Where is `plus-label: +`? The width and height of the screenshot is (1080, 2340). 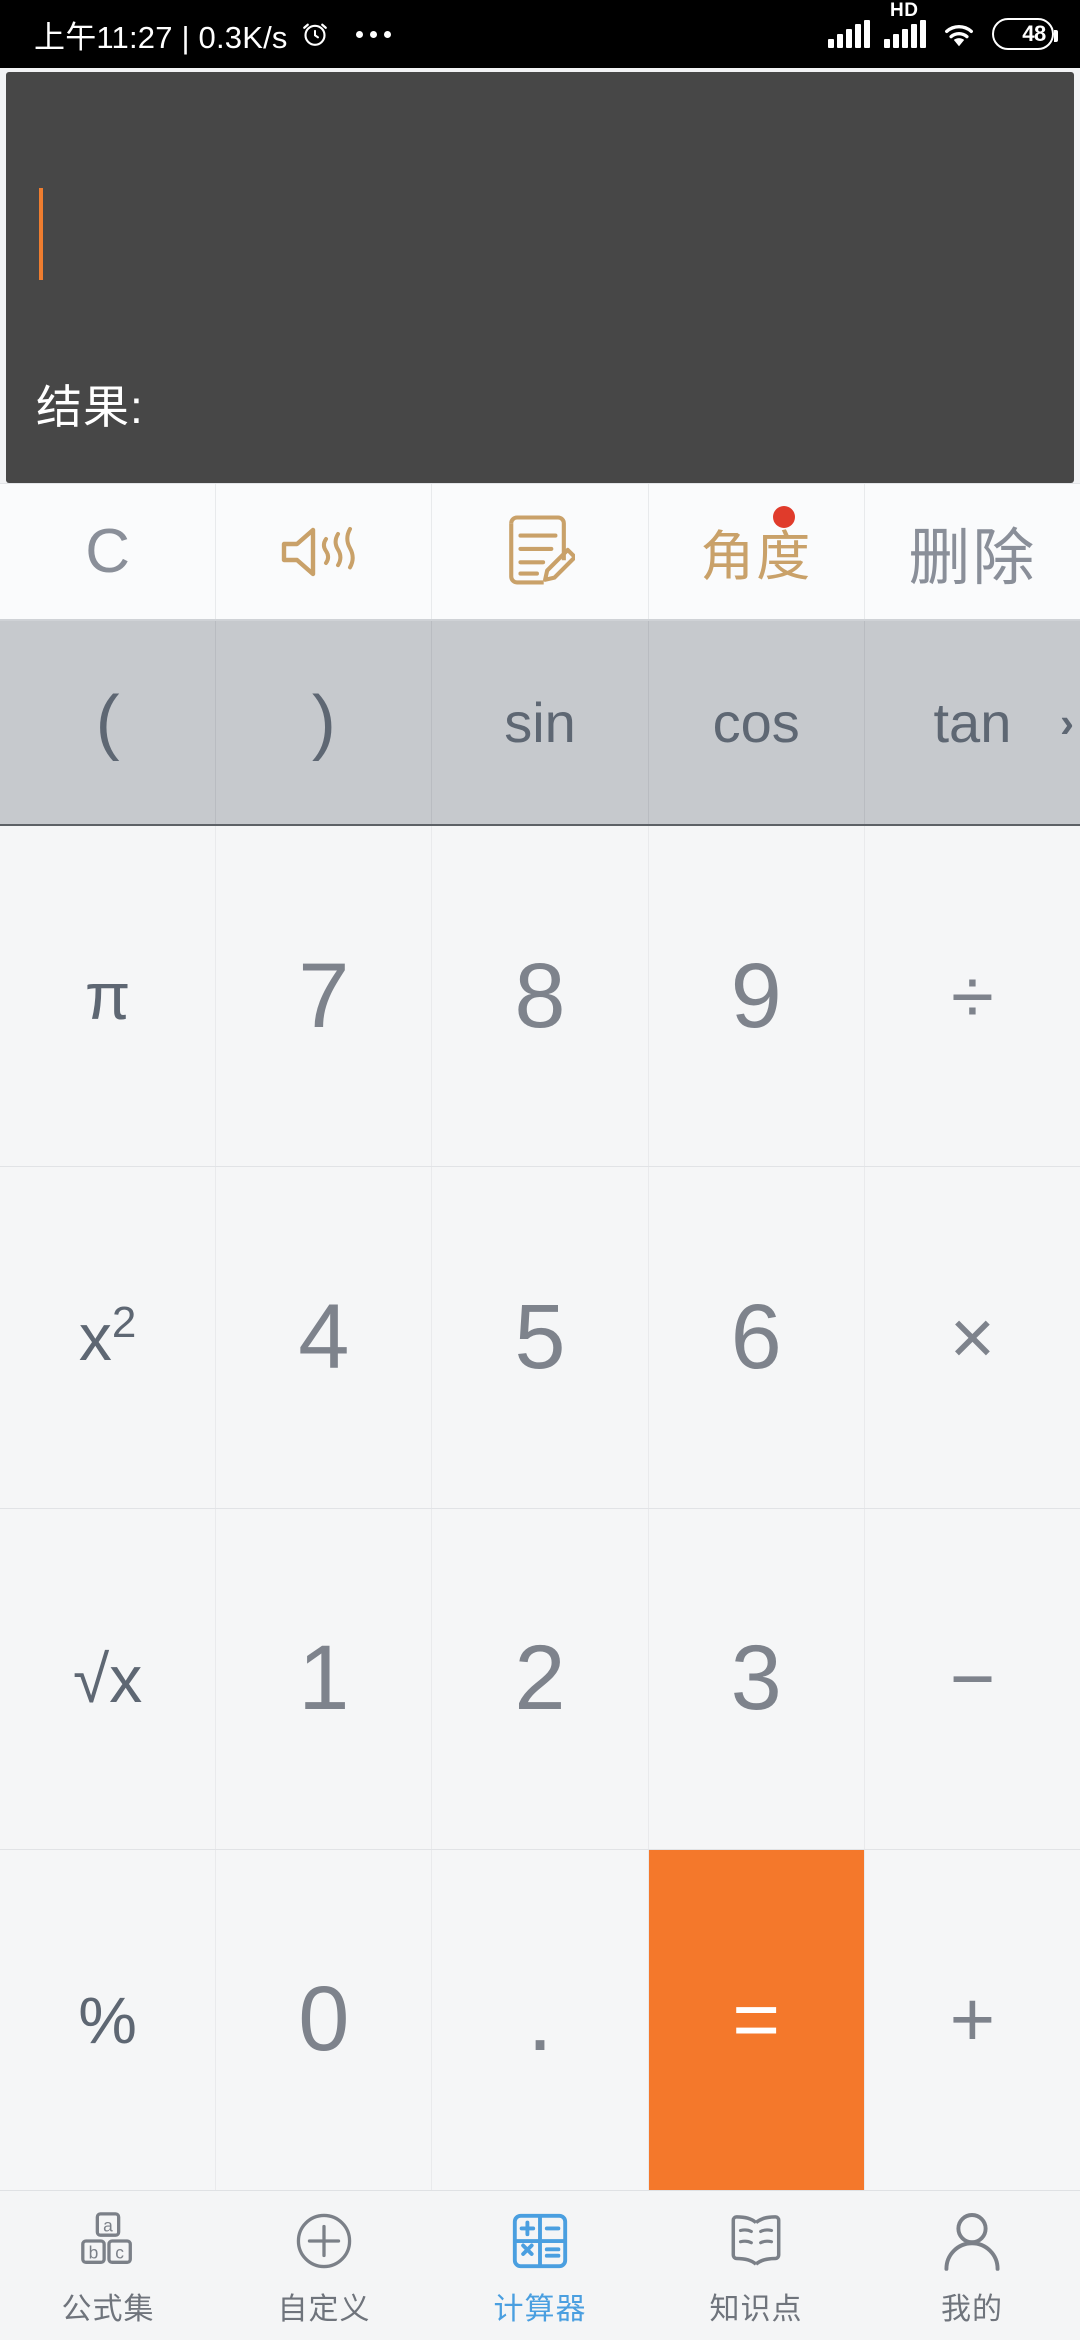
plus-label: + is located at coordinates (972, 2019).